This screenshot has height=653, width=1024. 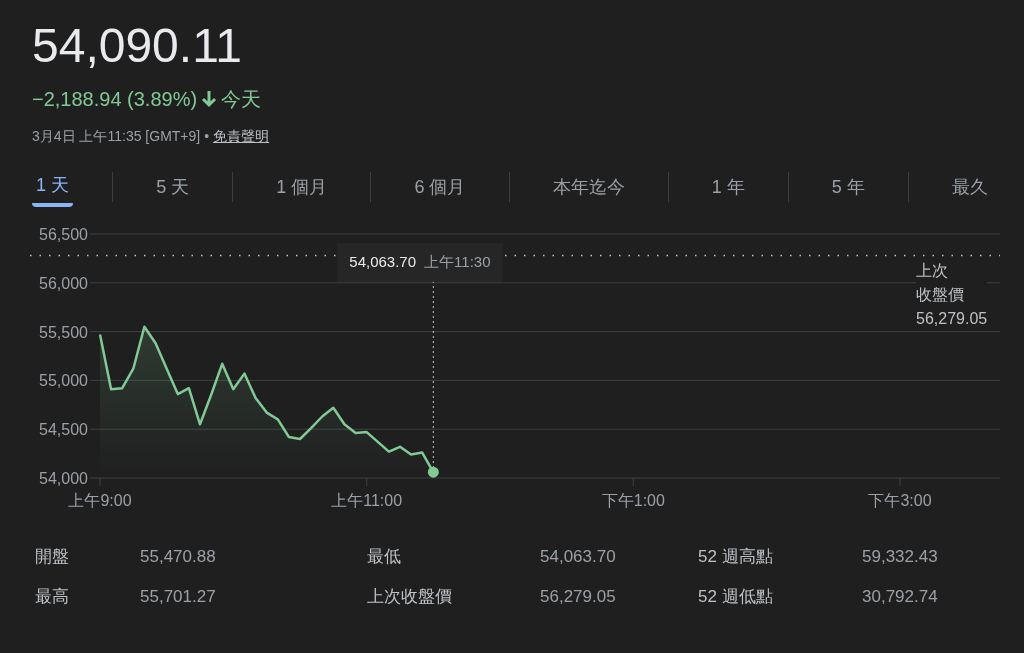 What do you see at coordinates (969, 187) in the screenshot?
I see `range-tab: 最久` at bounding box center [969, 187].